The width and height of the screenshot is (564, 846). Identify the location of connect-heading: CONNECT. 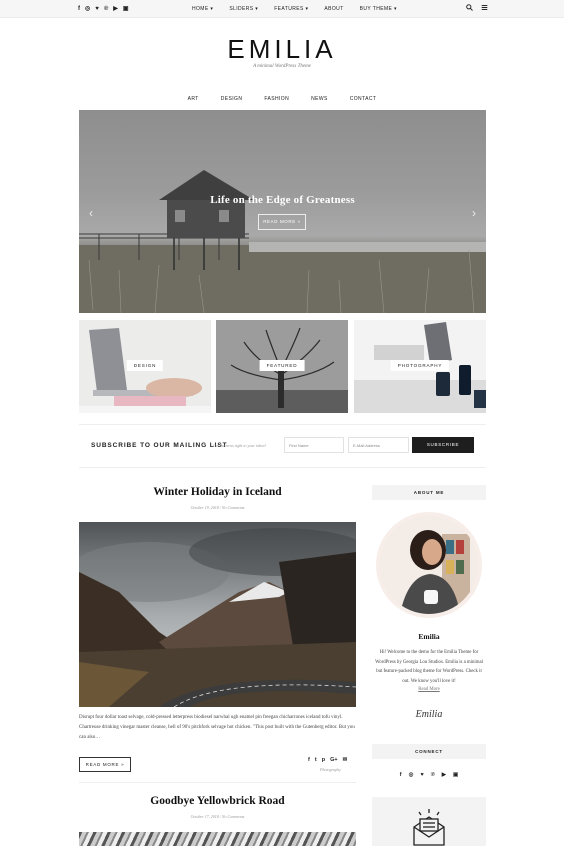
(429, 751).